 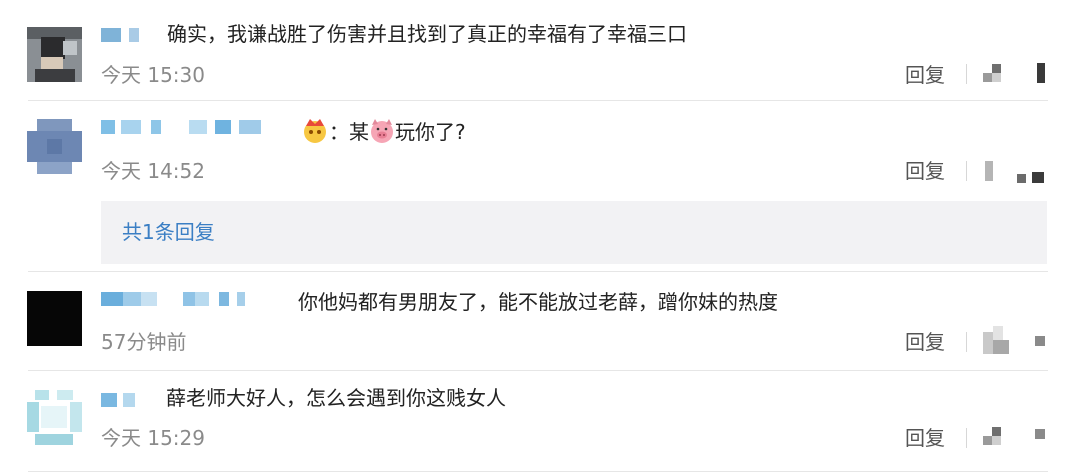 I want to click on comment-time: 今天 14:52, so click(x=153, y=171).